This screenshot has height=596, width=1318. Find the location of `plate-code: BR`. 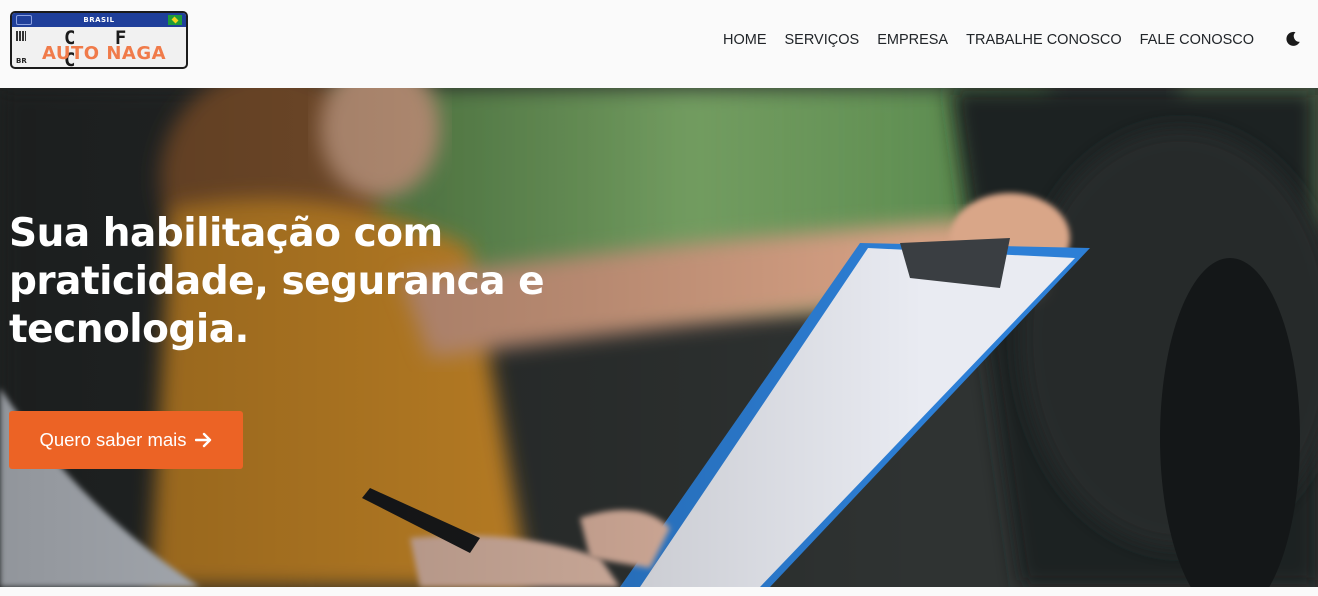

plate-code: BR is located at coordinates (21, 61).